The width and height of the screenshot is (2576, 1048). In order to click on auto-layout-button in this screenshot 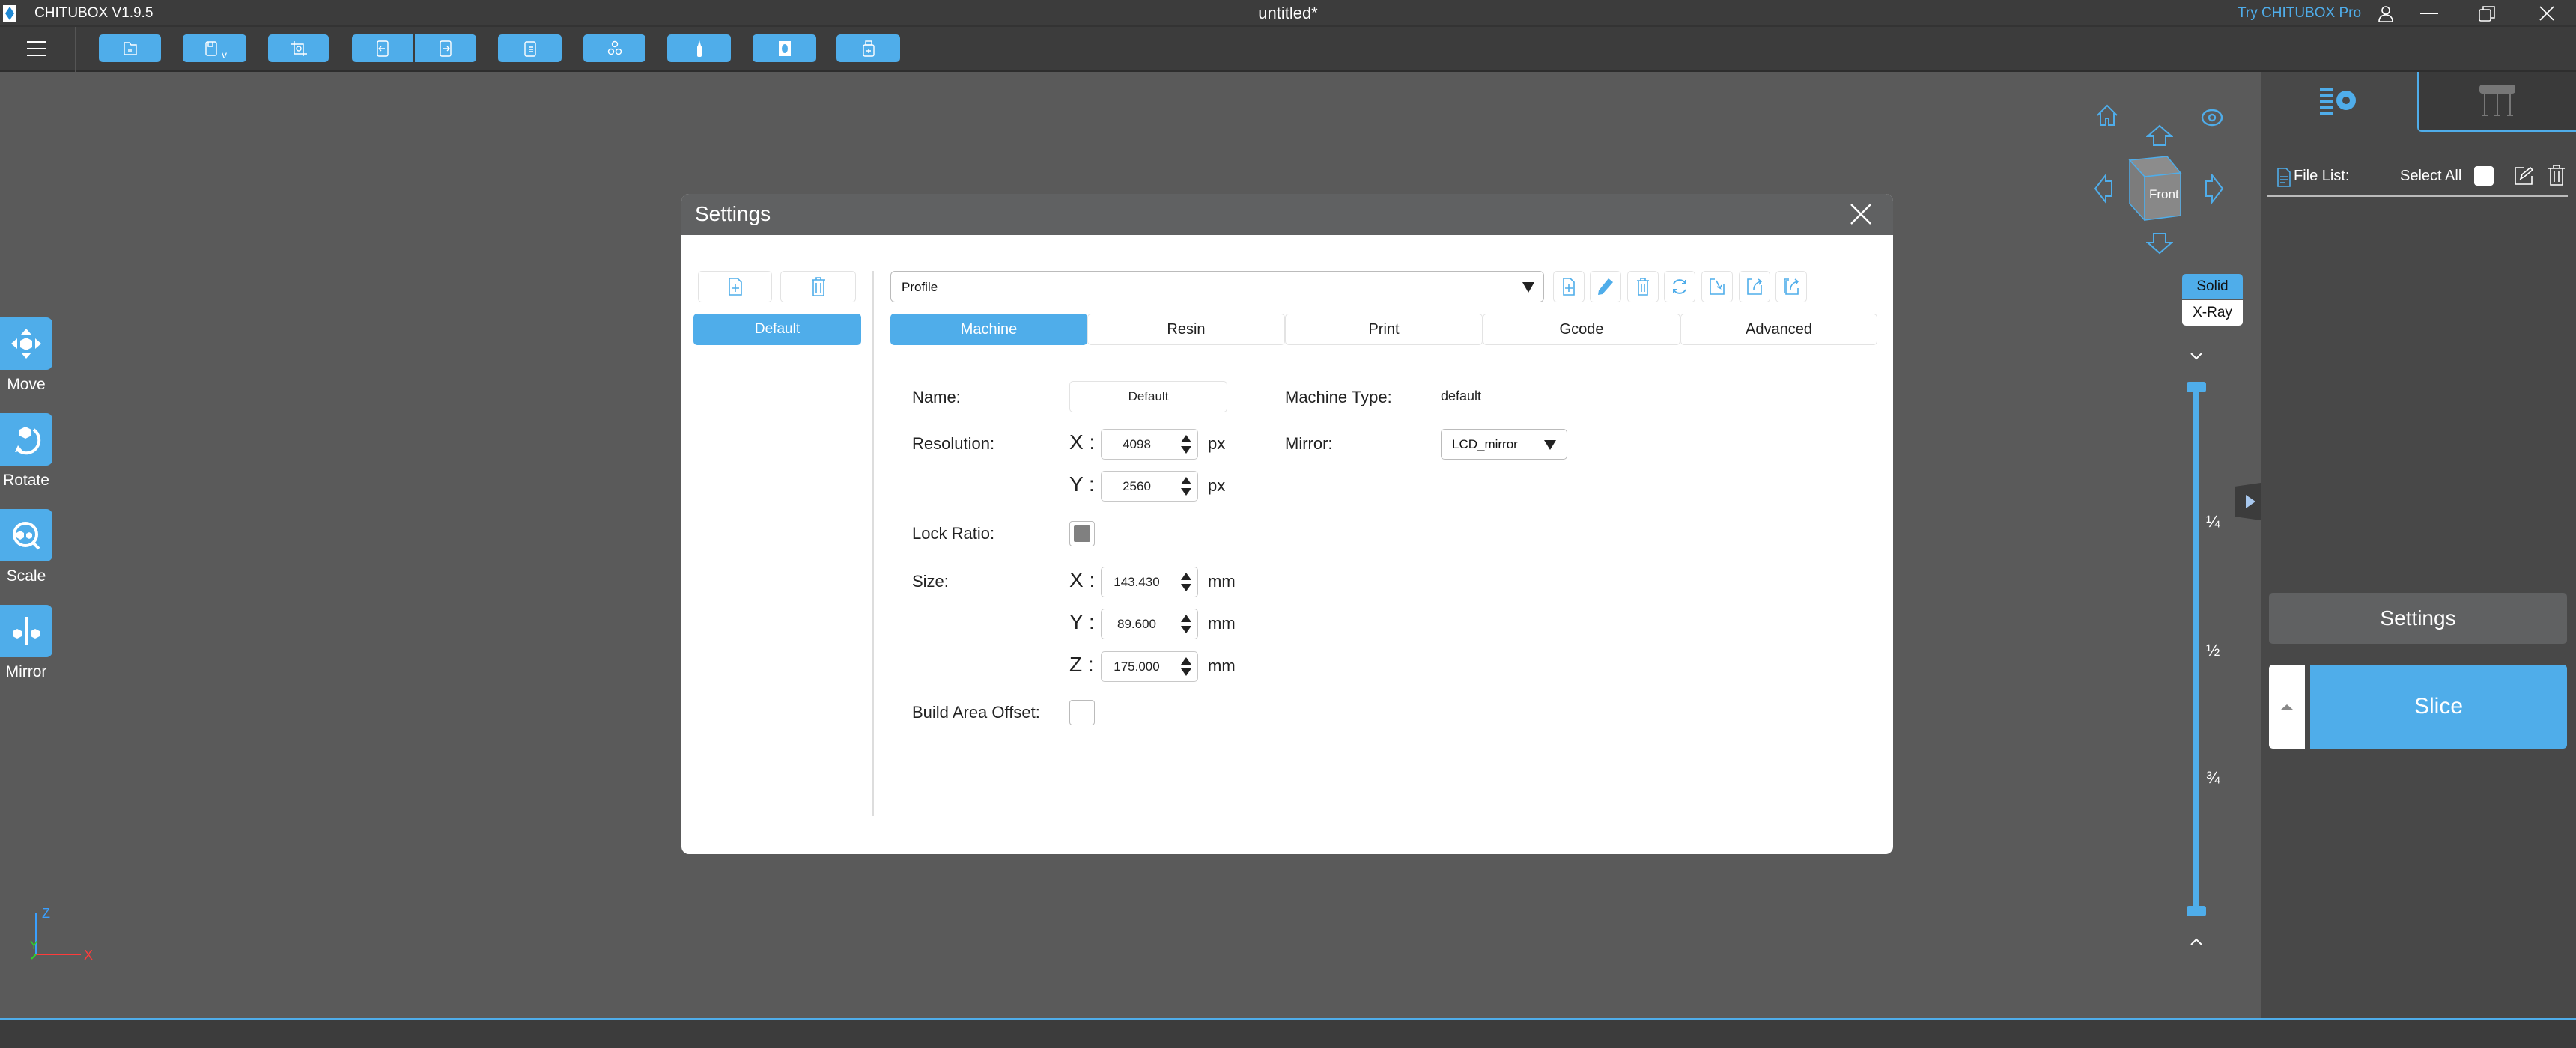, I will do `click(298, 48)`.